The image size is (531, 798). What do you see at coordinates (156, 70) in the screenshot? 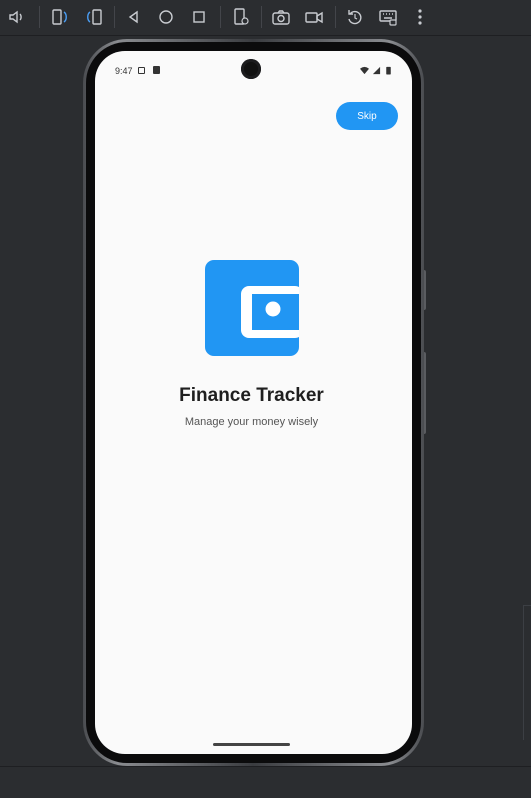
I see `sd-card-icon` at bounding box center [156, 70].